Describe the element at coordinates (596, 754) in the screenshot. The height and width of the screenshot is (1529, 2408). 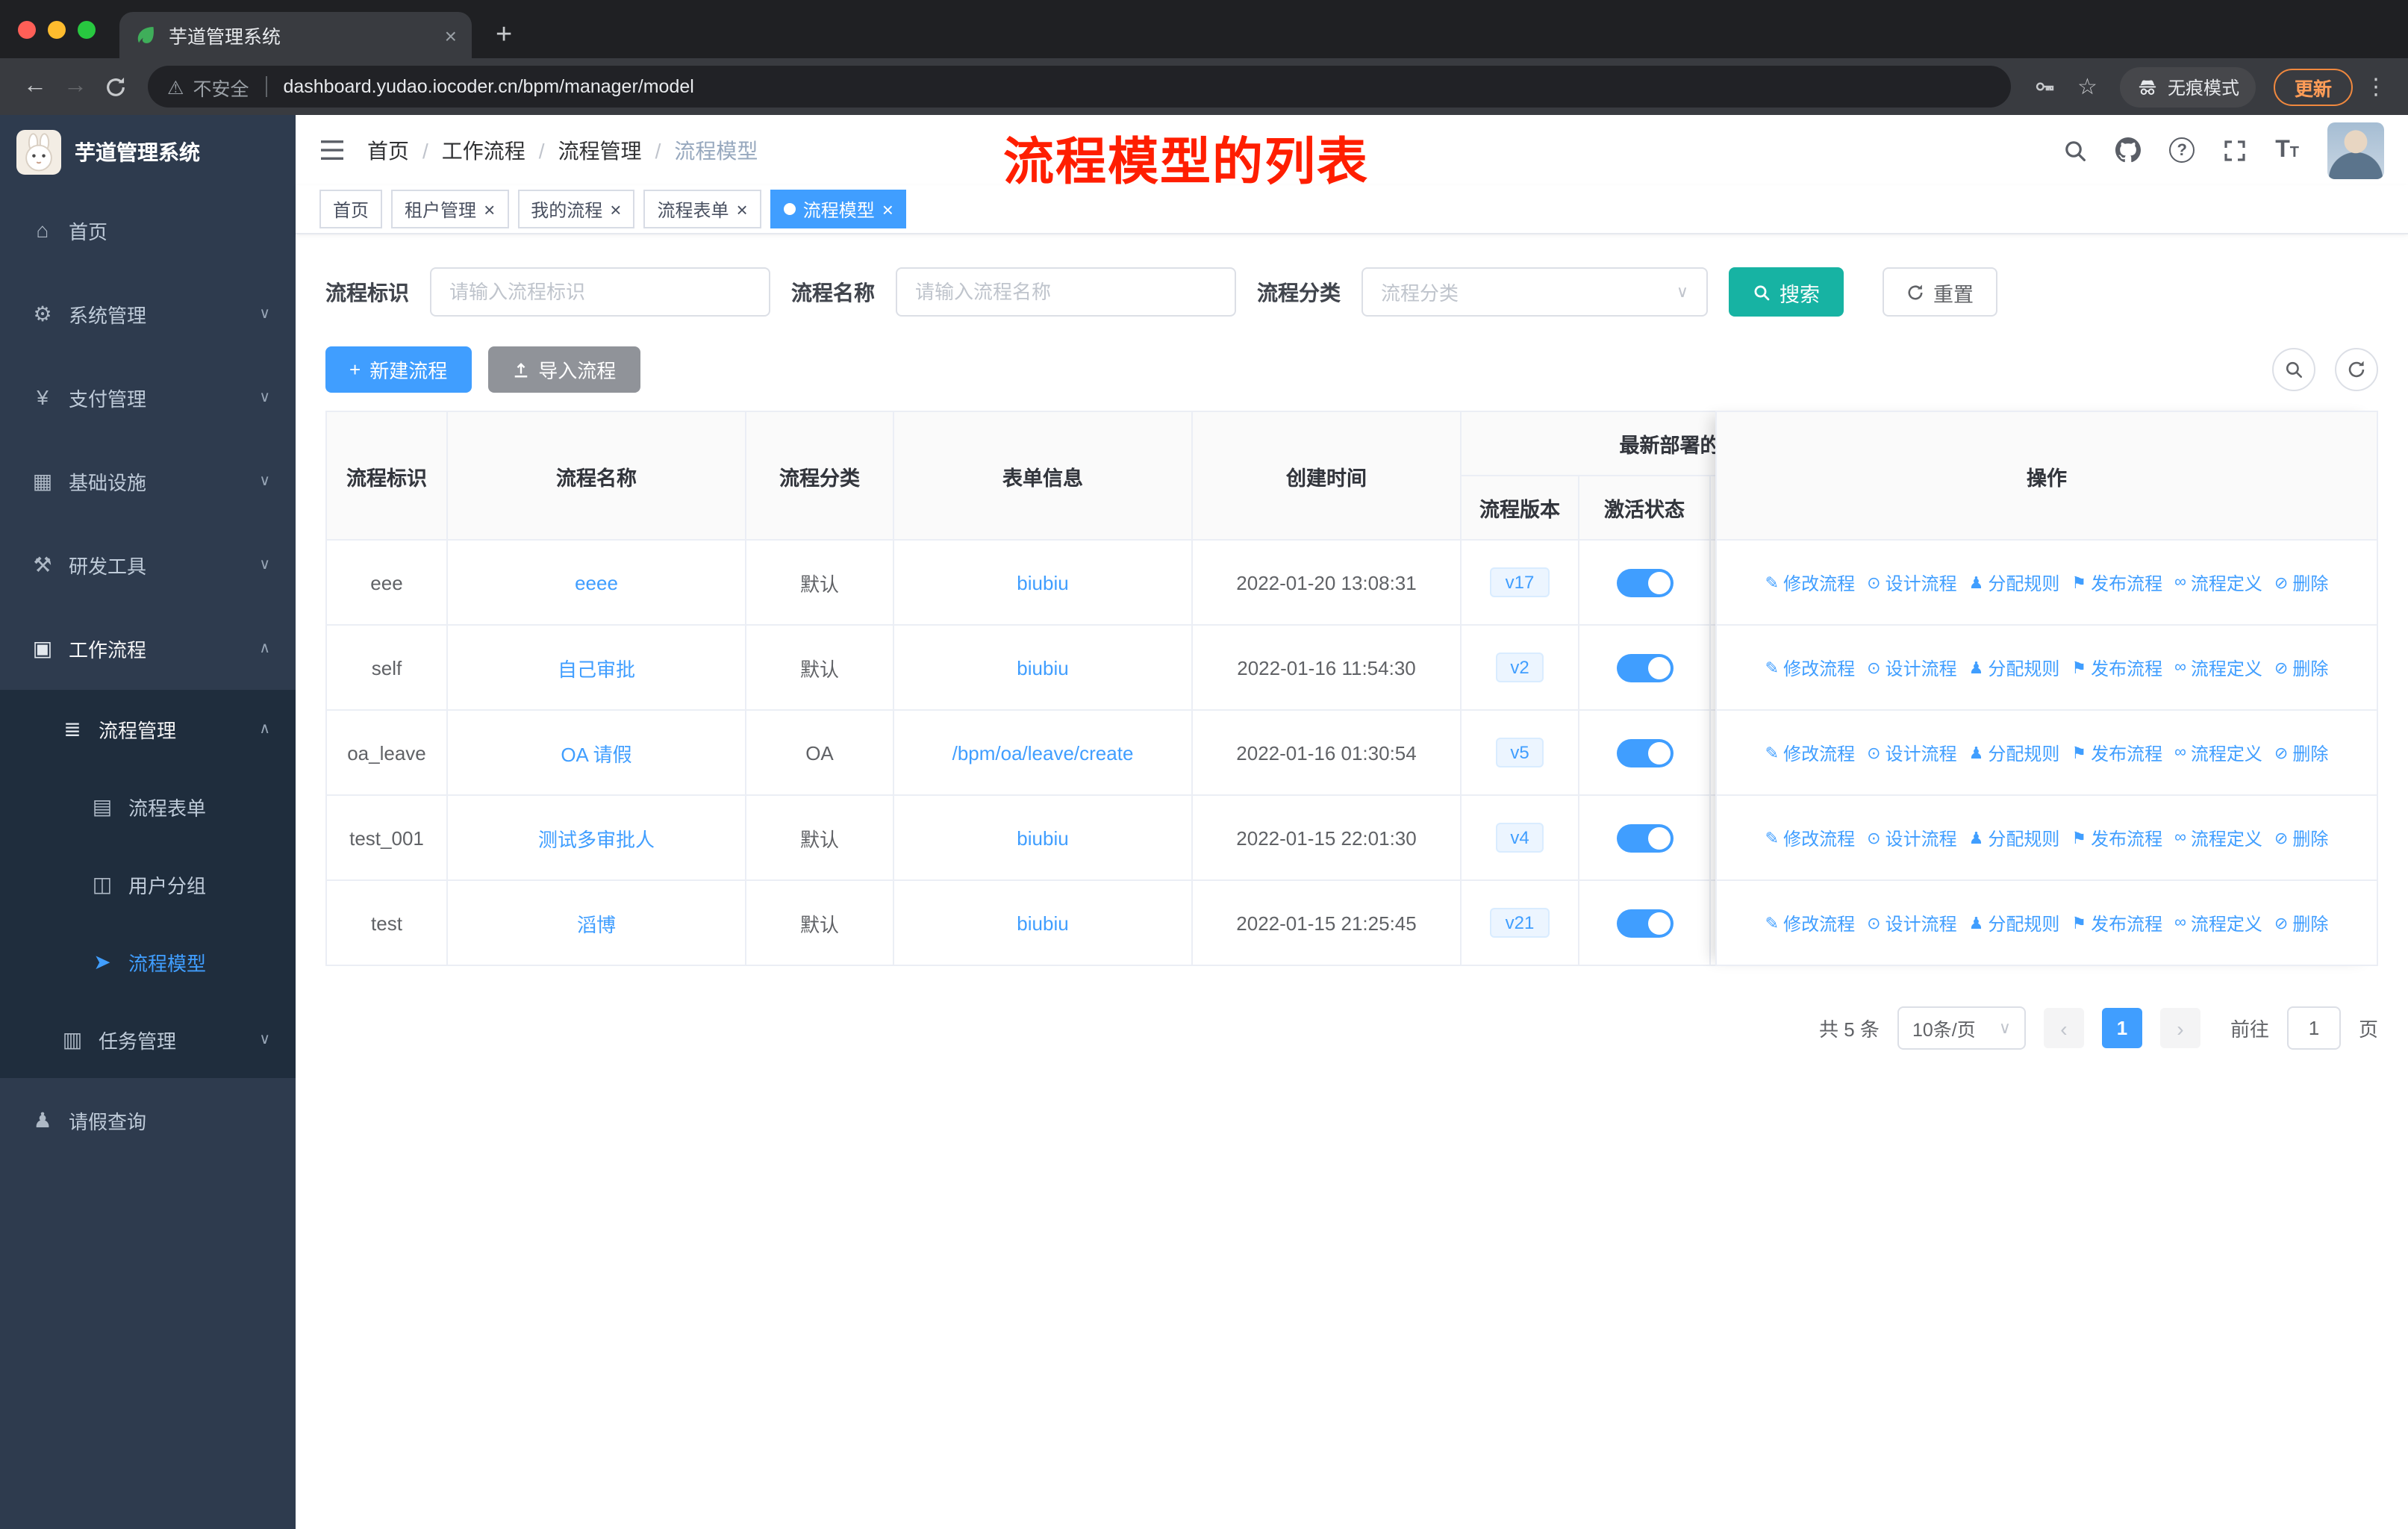
I see `process-name-link: OA 请假` at that location.